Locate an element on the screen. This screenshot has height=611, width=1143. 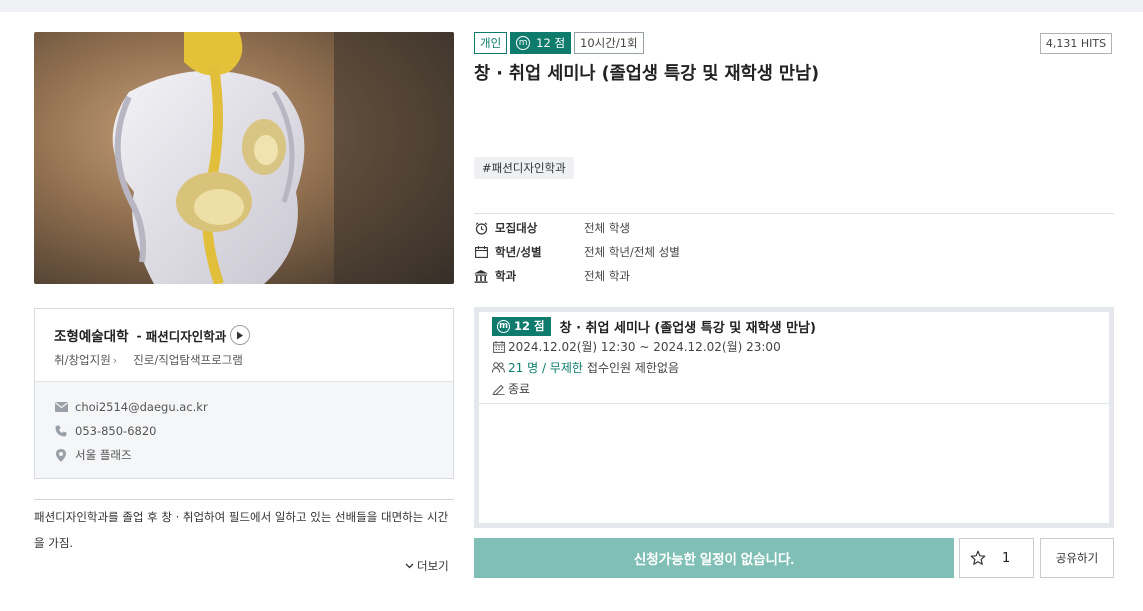
info-divider is located at coordinates (794, 213).